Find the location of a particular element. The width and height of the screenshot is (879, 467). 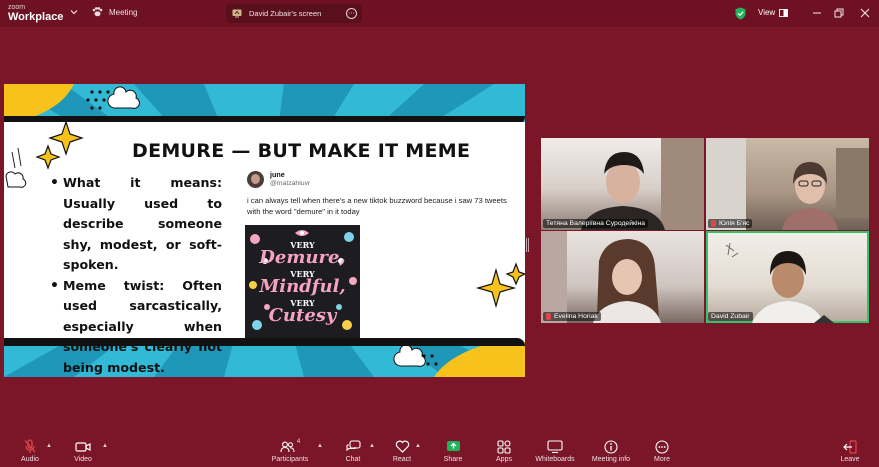

more-icon is located at coordinates (662, 446).